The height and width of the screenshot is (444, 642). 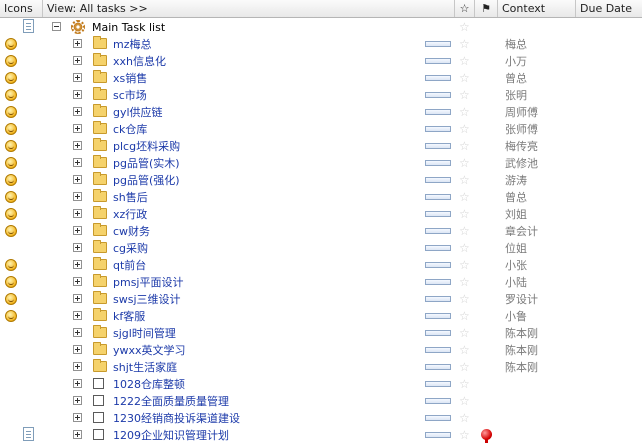 What do you see at coordinates (129, 316) in the screenshot?
I see `task-name: kf客服` at bounding box center [129, 316].